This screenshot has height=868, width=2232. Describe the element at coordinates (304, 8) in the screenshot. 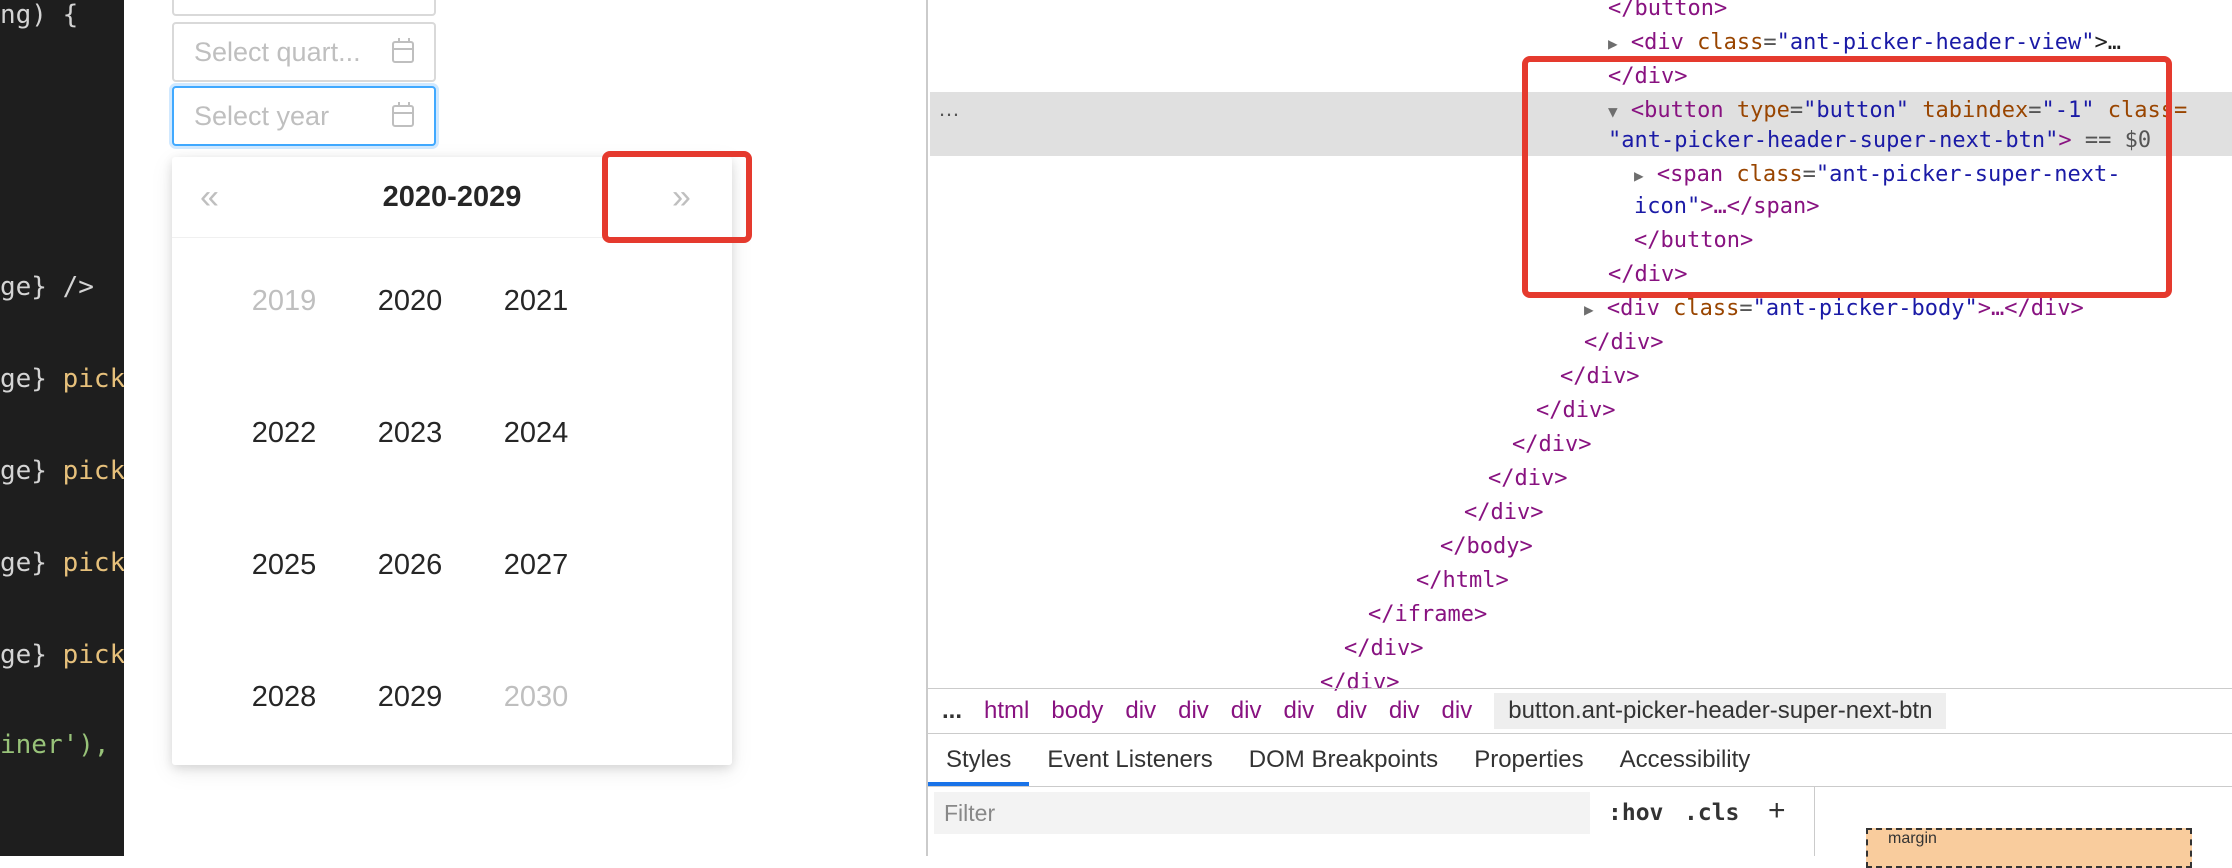

I see `picker-input-above` at that location.